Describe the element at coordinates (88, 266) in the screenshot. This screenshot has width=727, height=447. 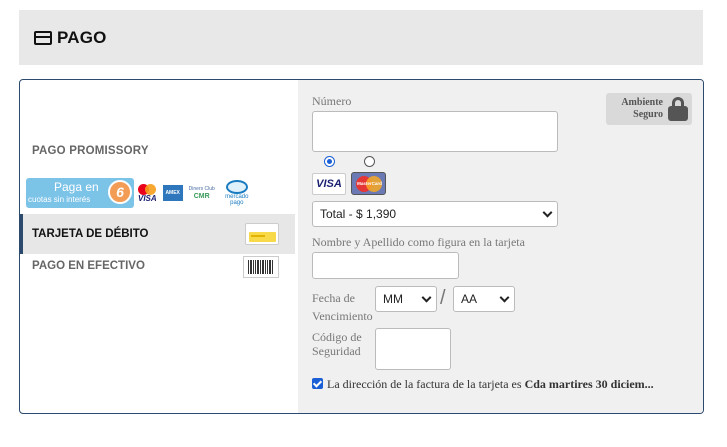
I see `payment-option-cash: PAGO EN EFECTIVO` at that location.